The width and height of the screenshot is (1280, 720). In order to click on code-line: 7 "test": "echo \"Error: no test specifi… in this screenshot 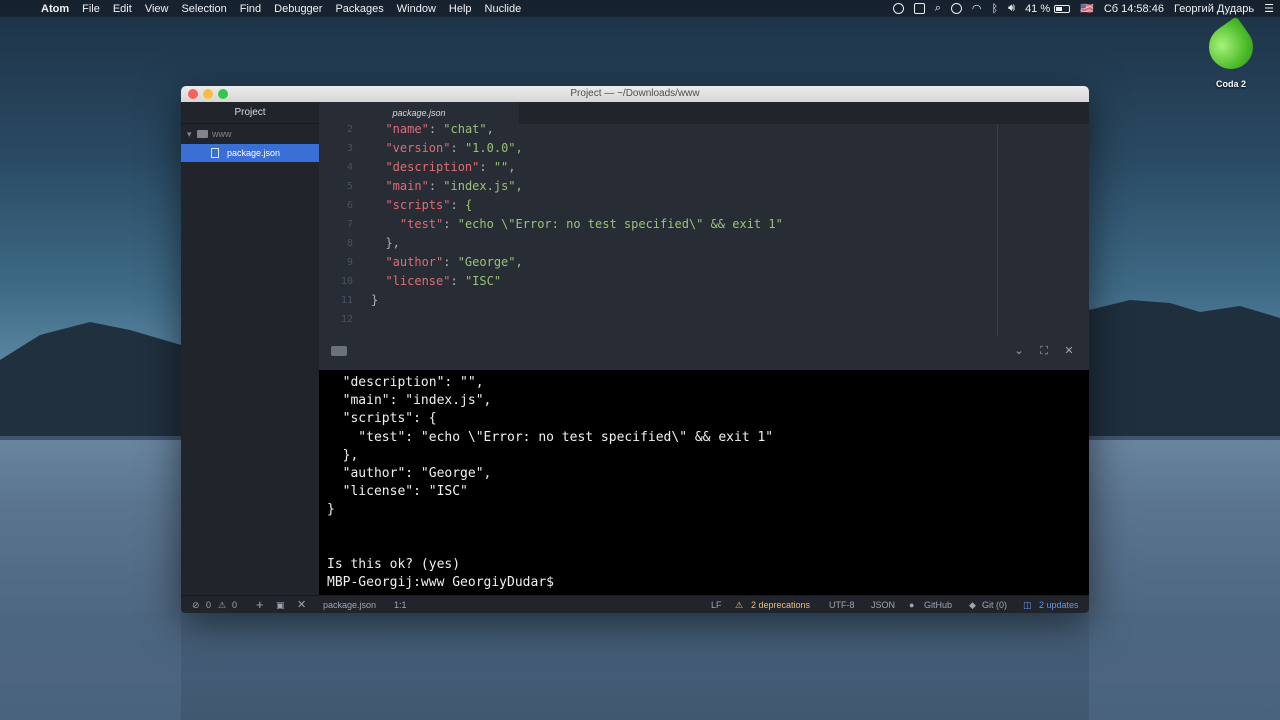, I will do `click(704, 224)`.